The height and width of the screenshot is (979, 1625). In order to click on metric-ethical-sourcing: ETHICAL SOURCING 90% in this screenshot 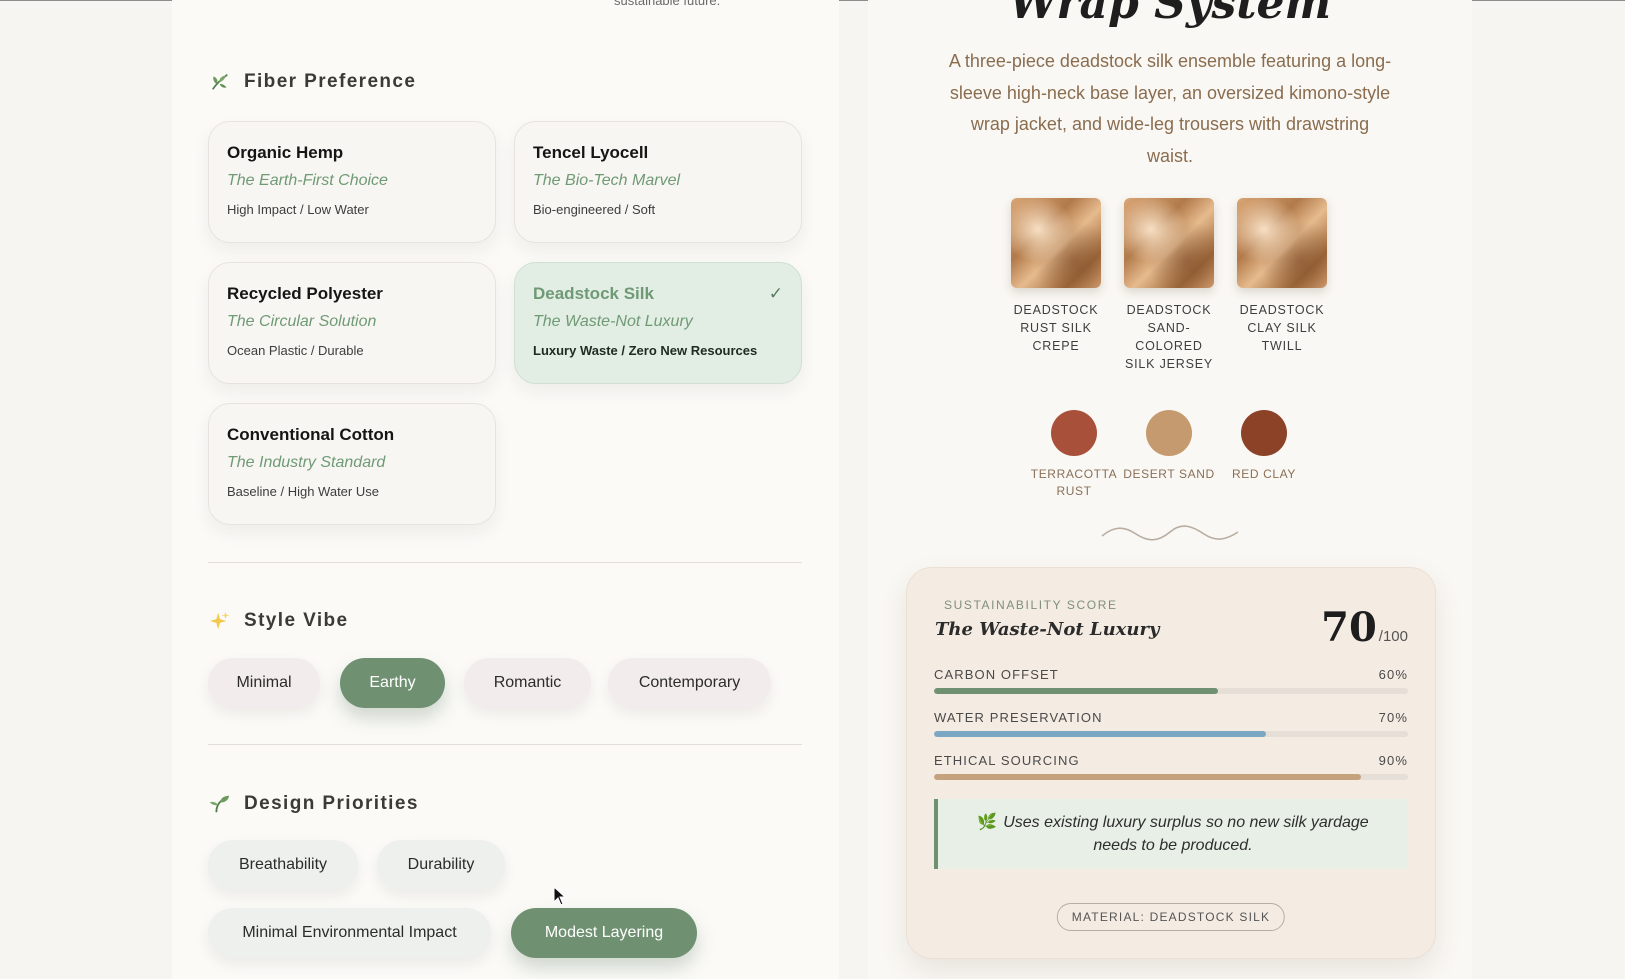, I will do `click(1171, 766)`.